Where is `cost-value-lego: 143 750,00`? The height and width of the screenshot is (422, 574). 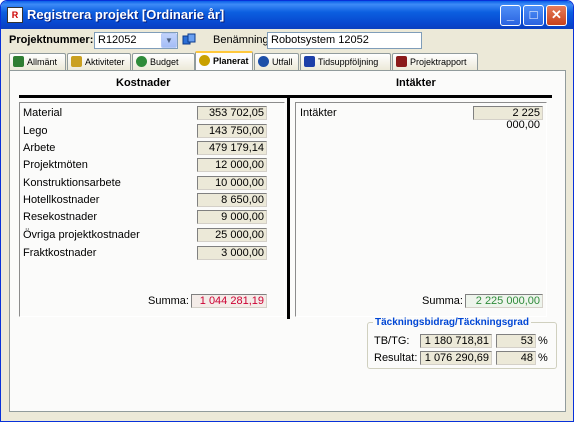
cost-value-lego: 143 750,00 is located at coordinates (232, 131).